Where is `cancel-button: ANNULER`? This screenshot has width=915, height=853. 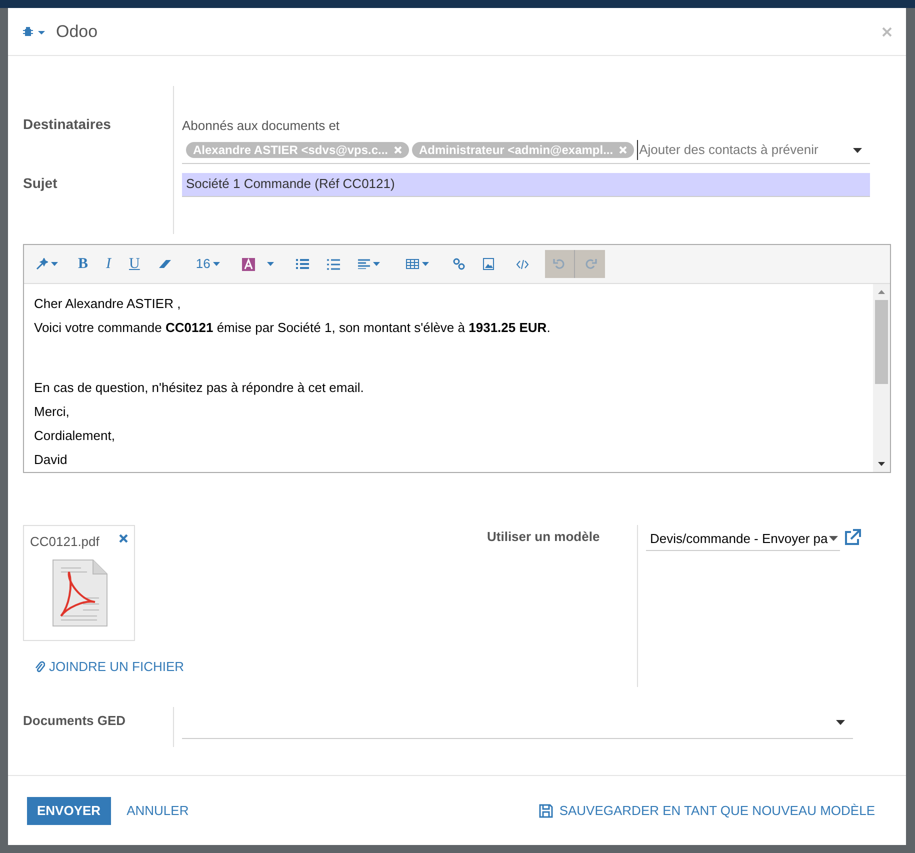 cancel-button: ANNULER is located at coordinates (157, 810).